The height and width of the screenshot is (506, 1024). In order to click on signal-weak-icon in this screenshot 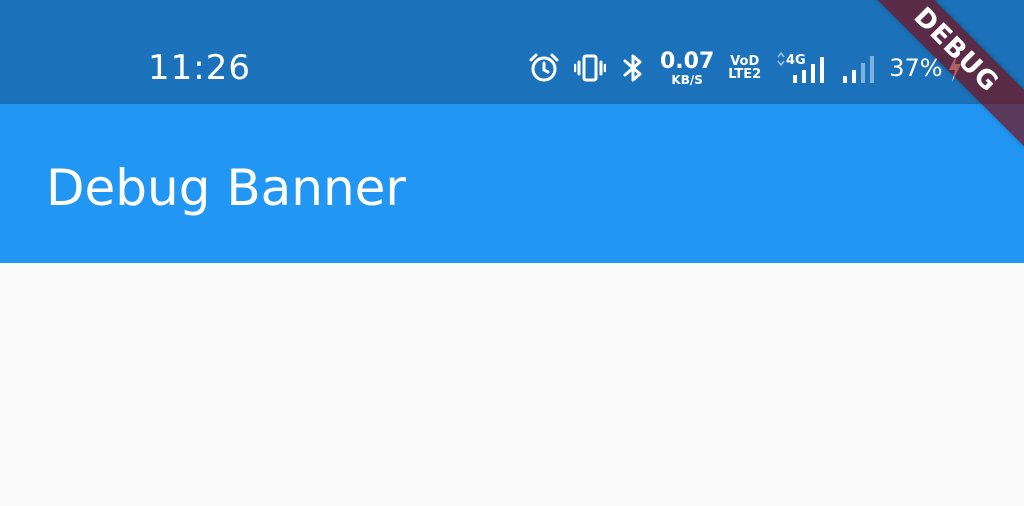, I will do `click(860, 68)`.